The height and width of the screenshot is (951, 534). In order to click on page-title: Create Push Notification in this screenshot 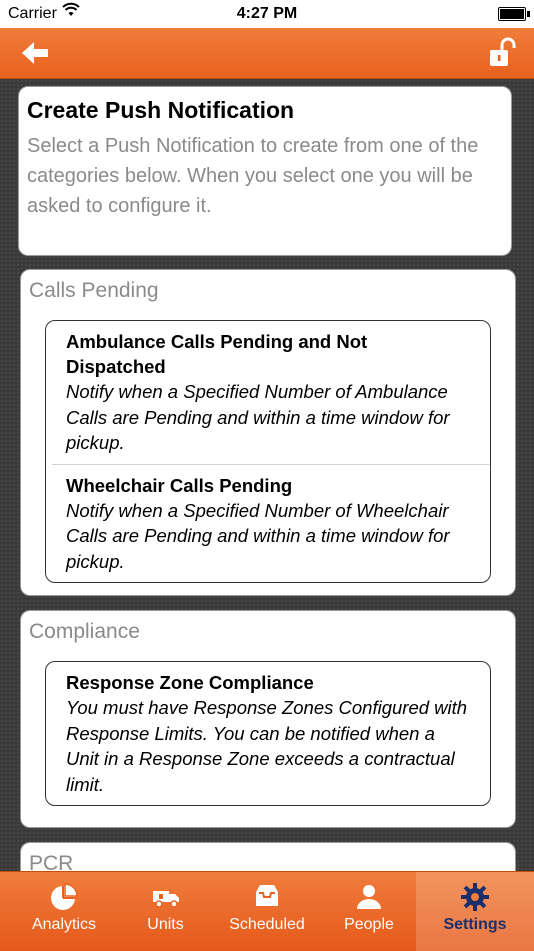, I will do `click(161, 110)`.